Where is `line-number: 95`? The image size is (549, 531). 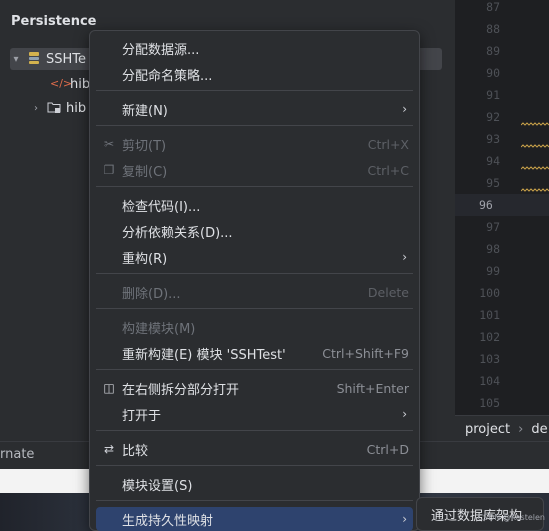
line-number: 95 is located at coordinates (493, 183).